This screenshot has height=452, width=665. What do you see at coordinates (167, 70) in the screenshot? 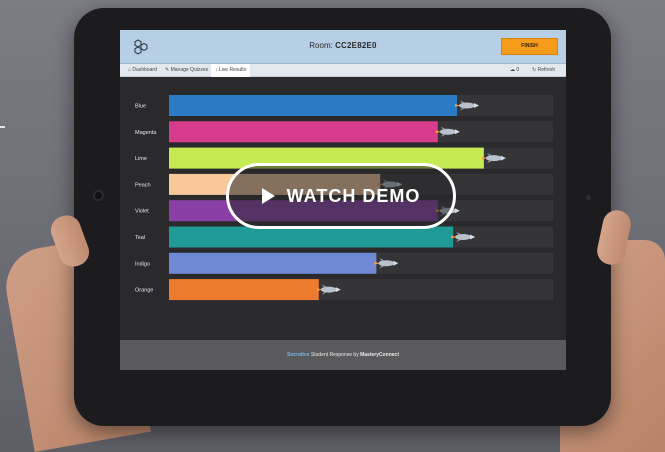
I see `wrench-icon: ✎` at bounding box center [167, 70].